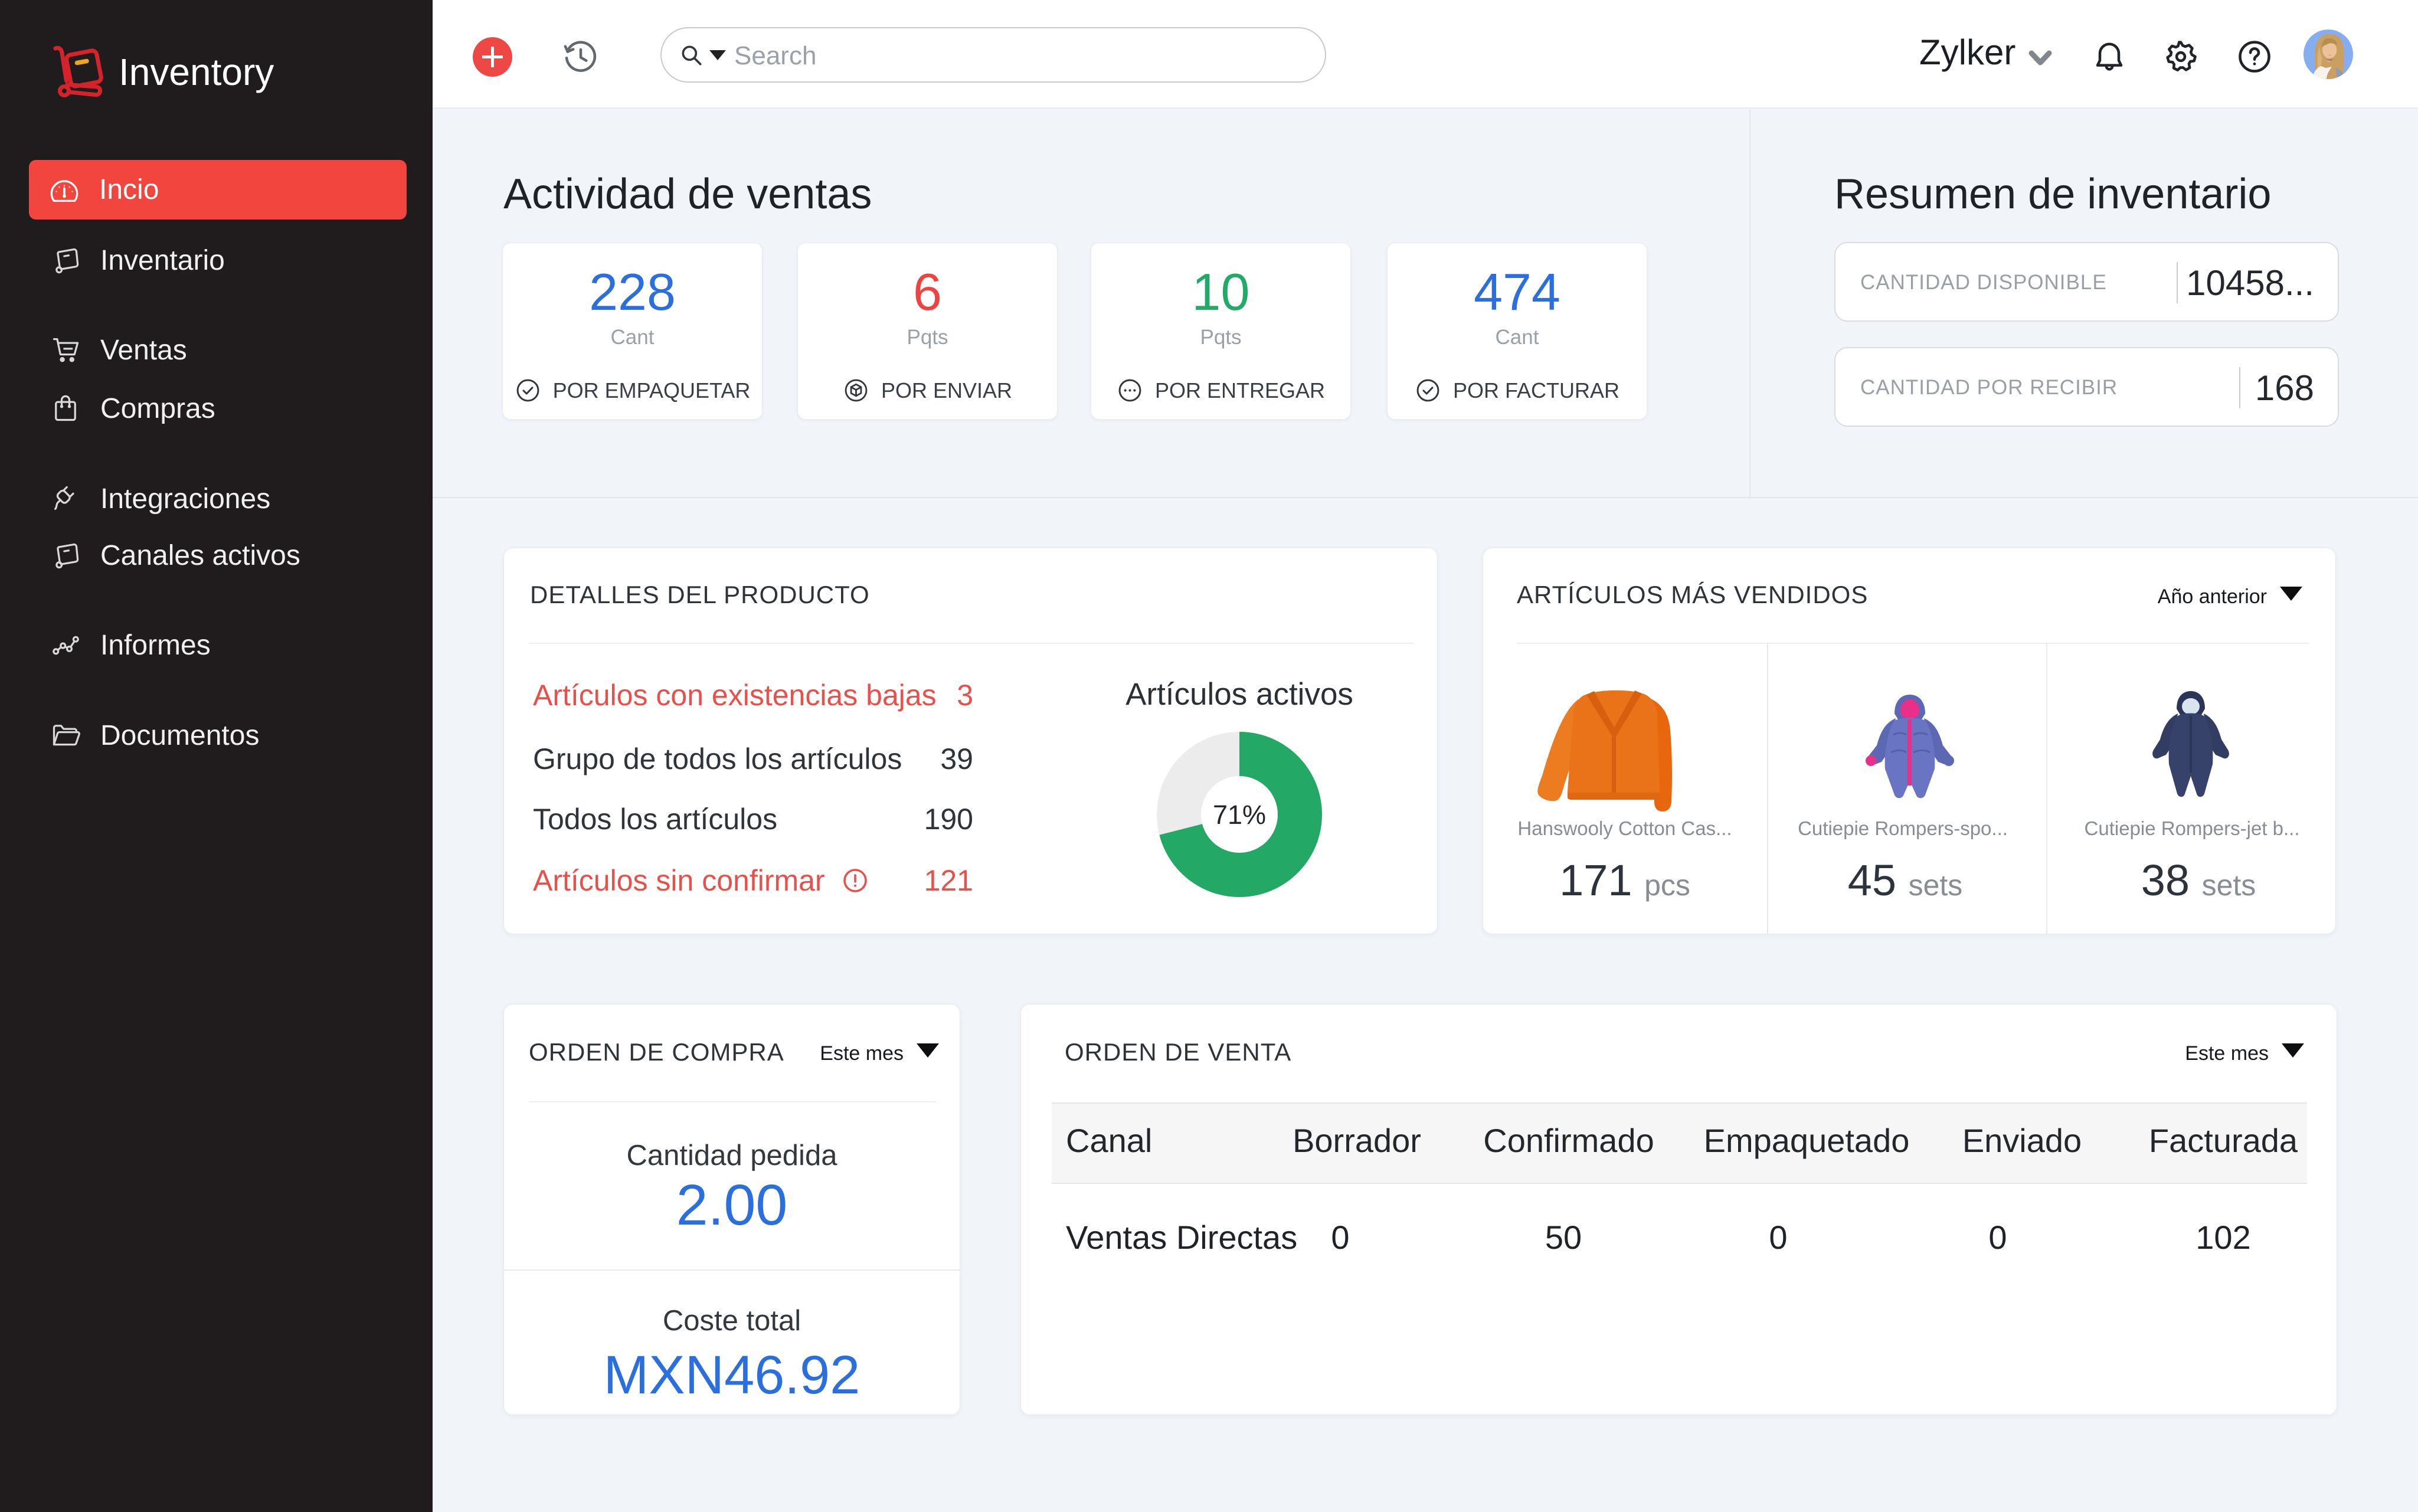 This screenshot has height=1512, width=2418. What do you see at coordinates (1239, 815) in the screenshot?
I see `svg-text: 71%` at bounding box center [1239, 815].